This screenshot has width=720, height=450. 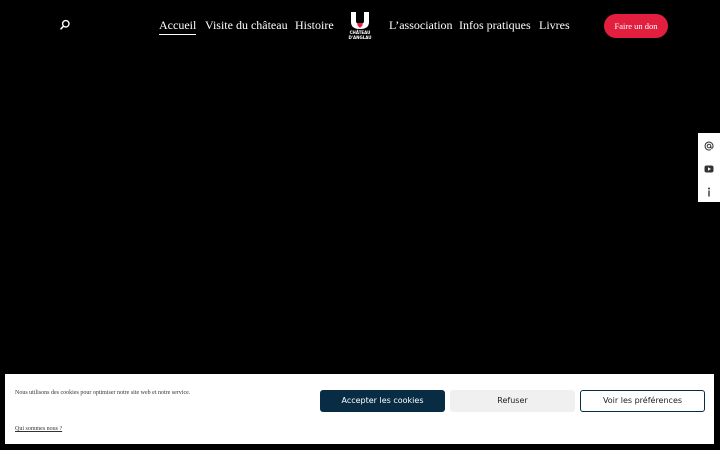 I want to click on nav-item-visite-du-chateau: Visite du château, so click(x=246, y=25).